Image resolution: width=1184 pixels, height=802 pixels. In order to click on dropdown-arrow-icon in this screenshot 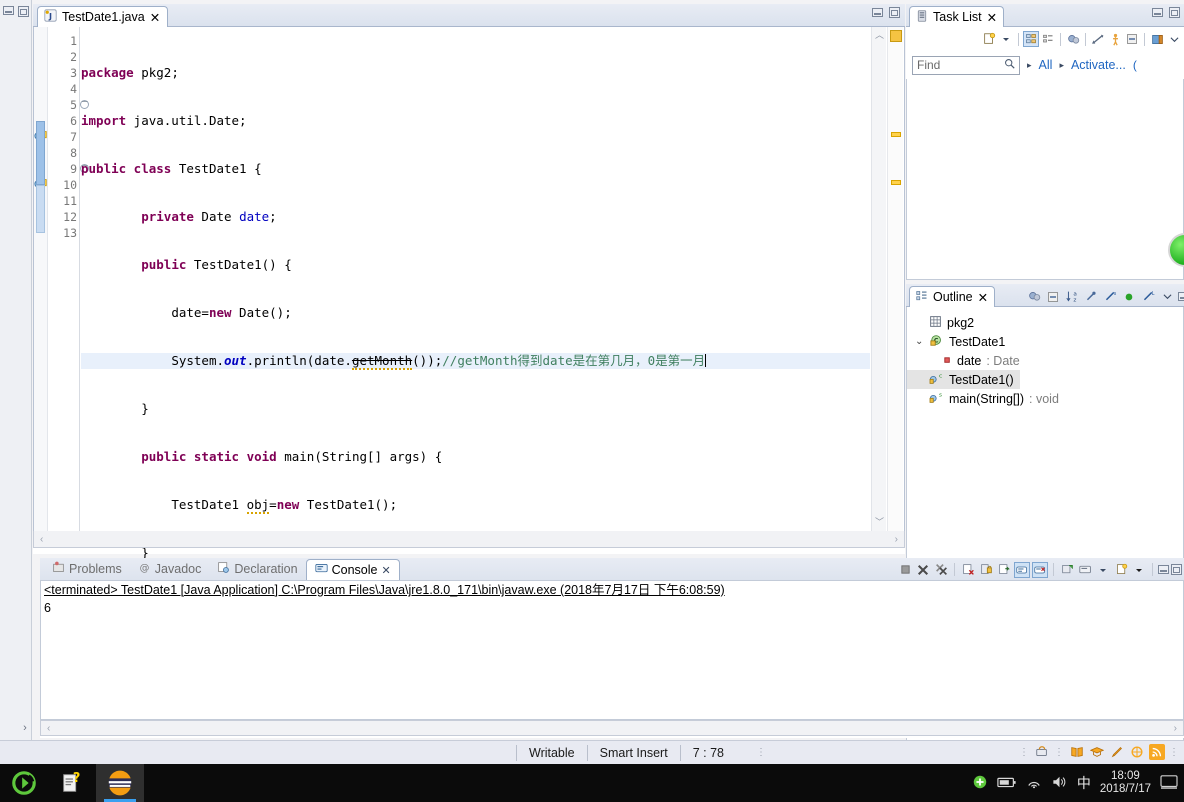, I will do `click(1006, 39)`.